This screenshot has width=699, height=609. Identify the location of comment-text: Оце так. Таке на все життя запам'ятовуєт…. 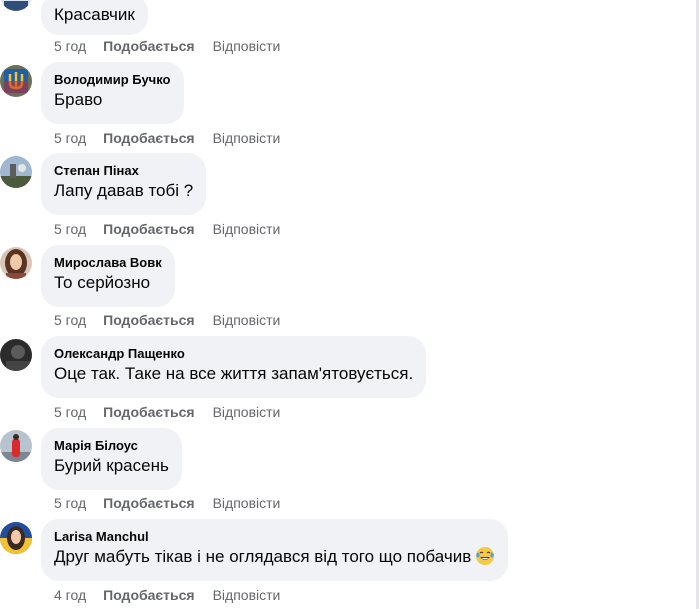
(234, 373).